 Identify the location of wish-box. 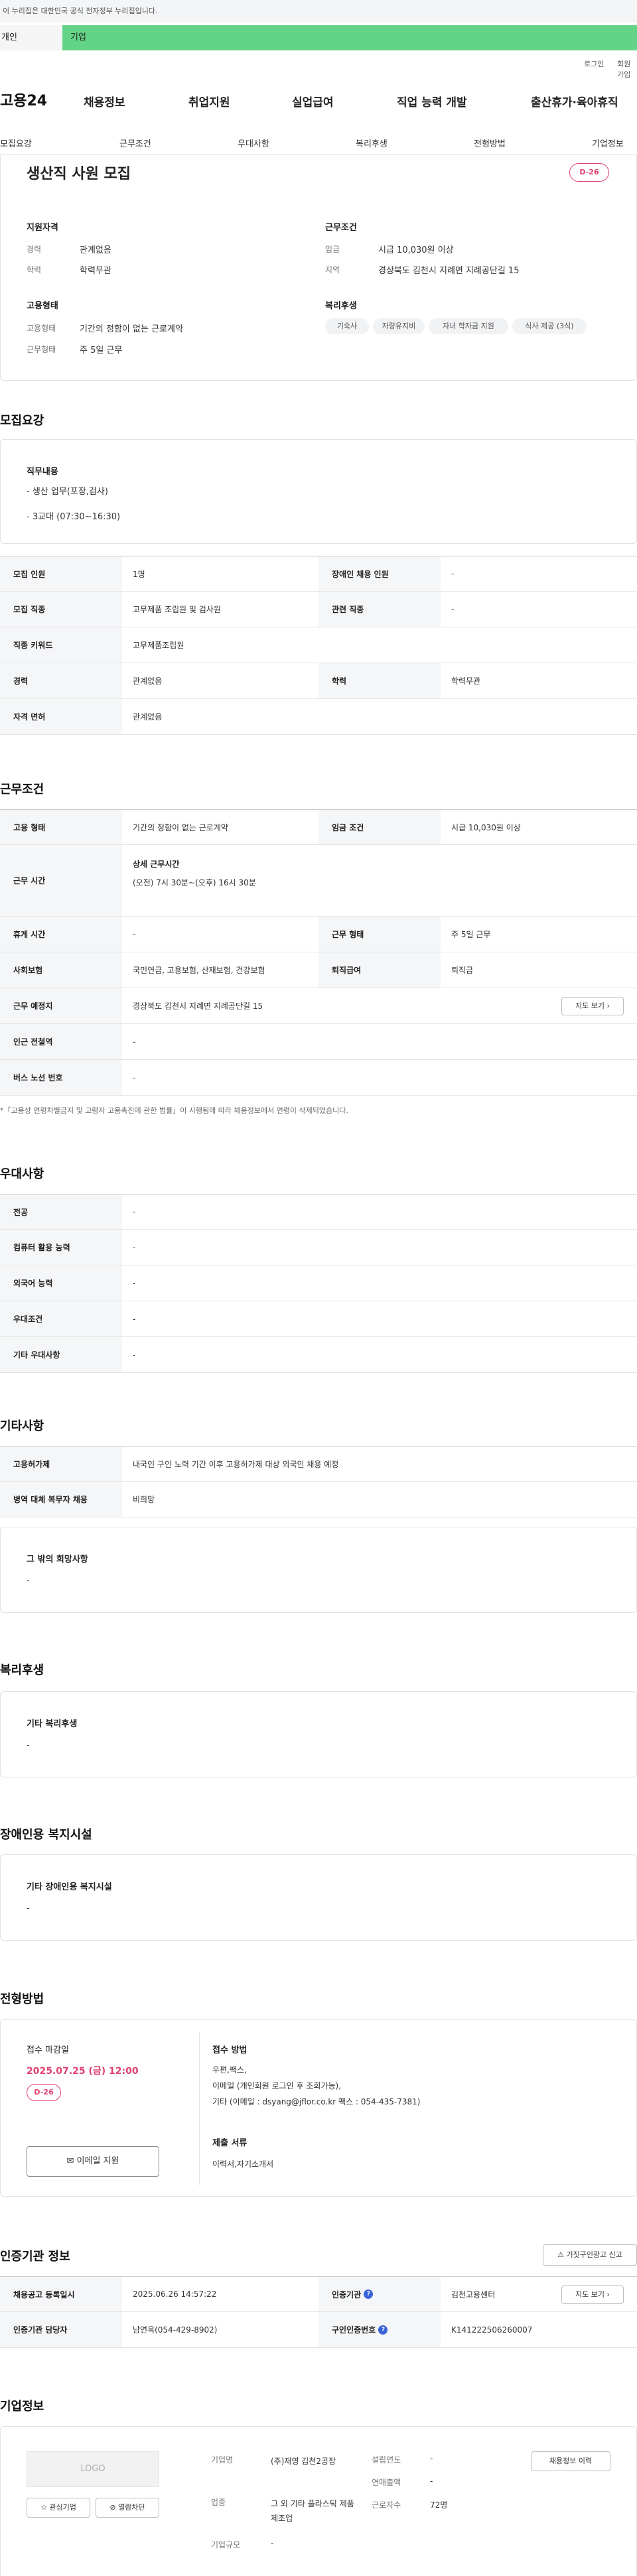
(319, 1570).